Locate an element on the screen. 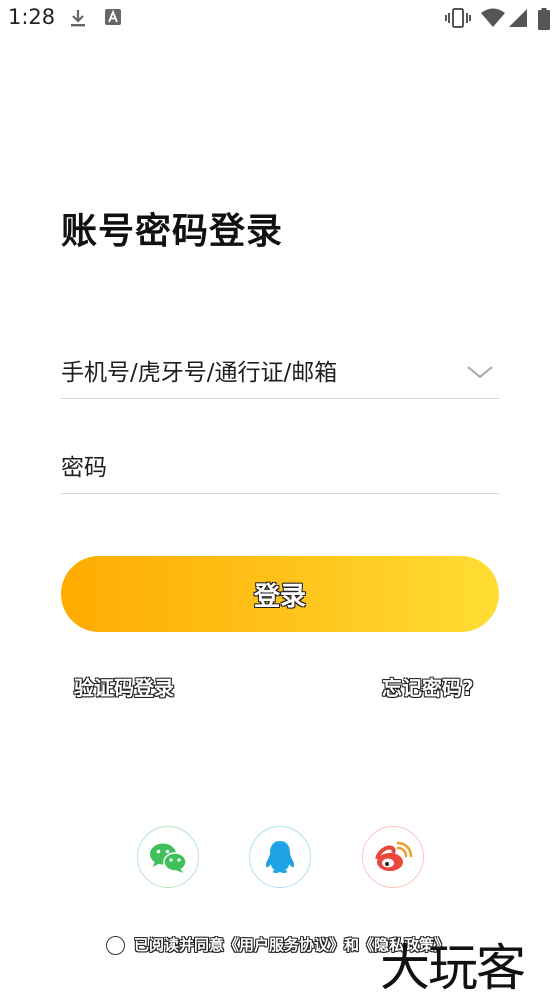 The width and height of the screenshot is (560, 999). qq-login-button is located at coordinates (280, 857).